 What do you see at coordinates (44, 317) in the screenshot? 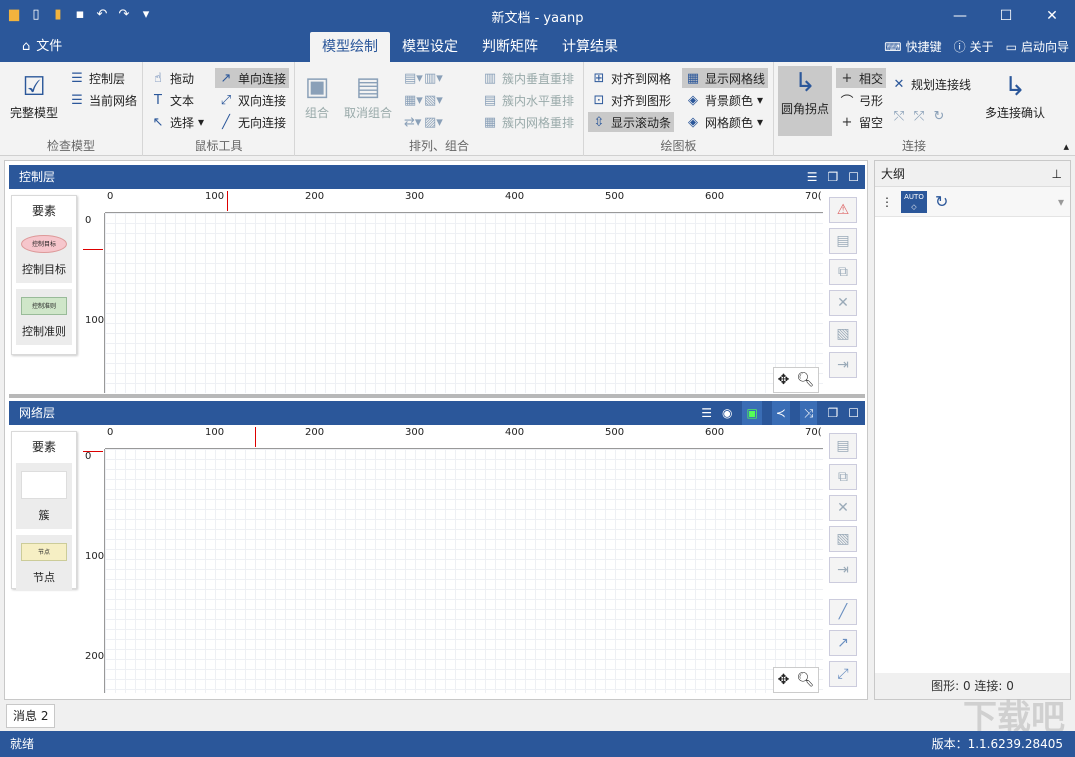
I see `palette-item-control-criterion: 控制准则 控制准则` at bounding box center [44, 317].